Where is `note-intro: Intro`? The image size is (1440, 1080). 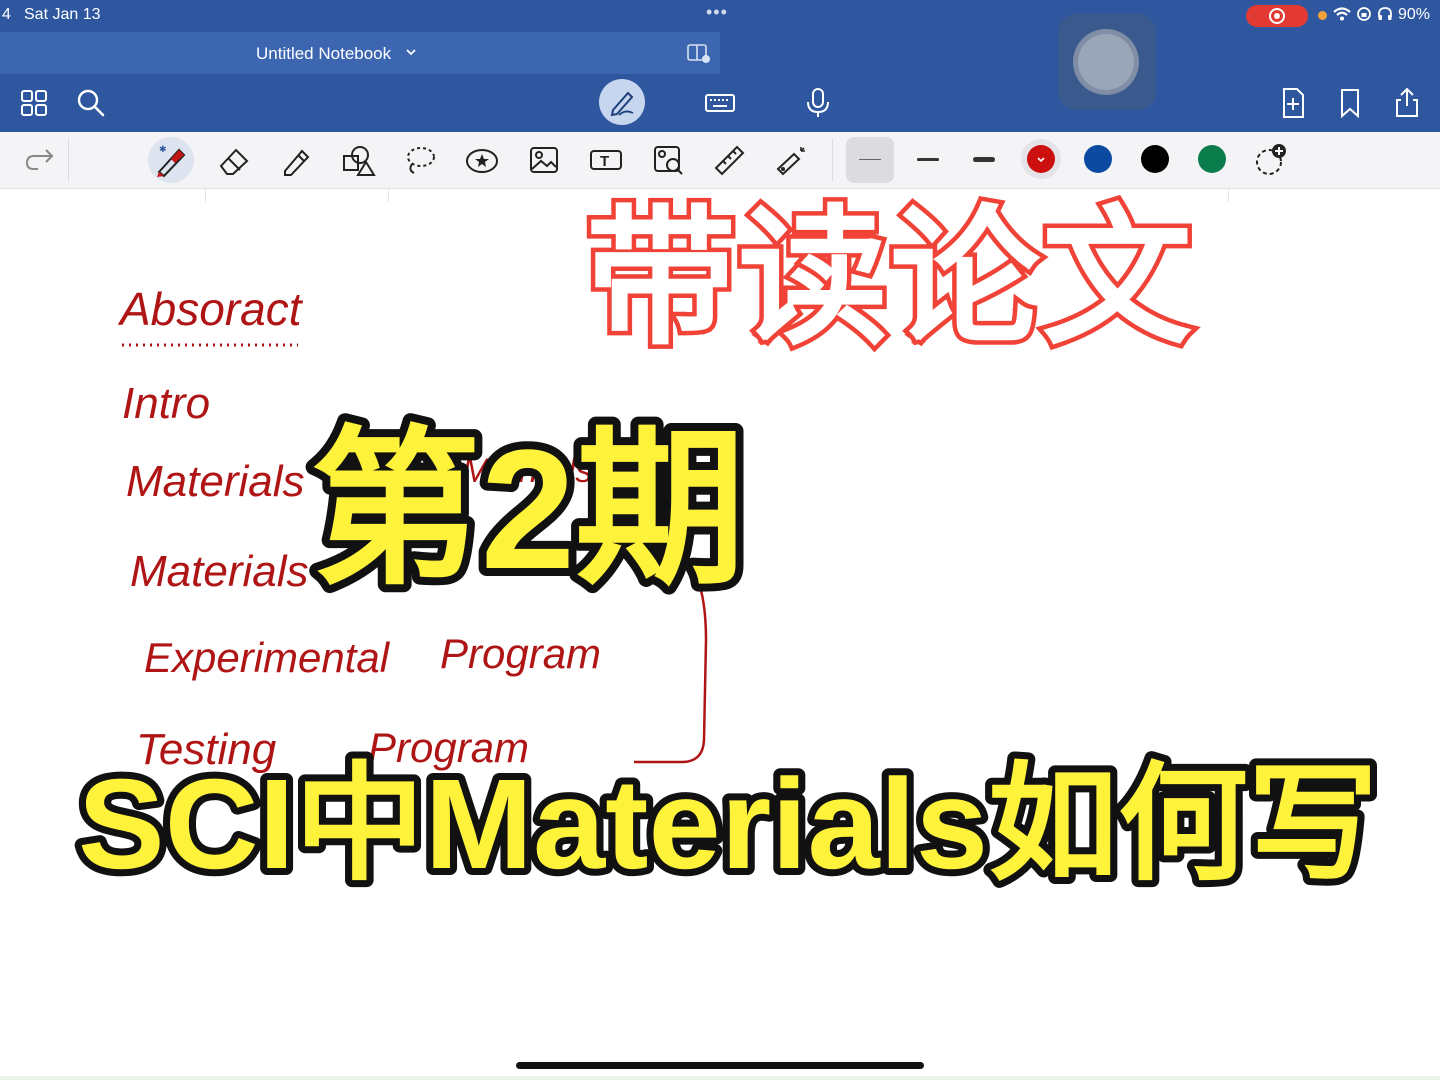
note-intro: Intro is located at coordinates (166, 403).